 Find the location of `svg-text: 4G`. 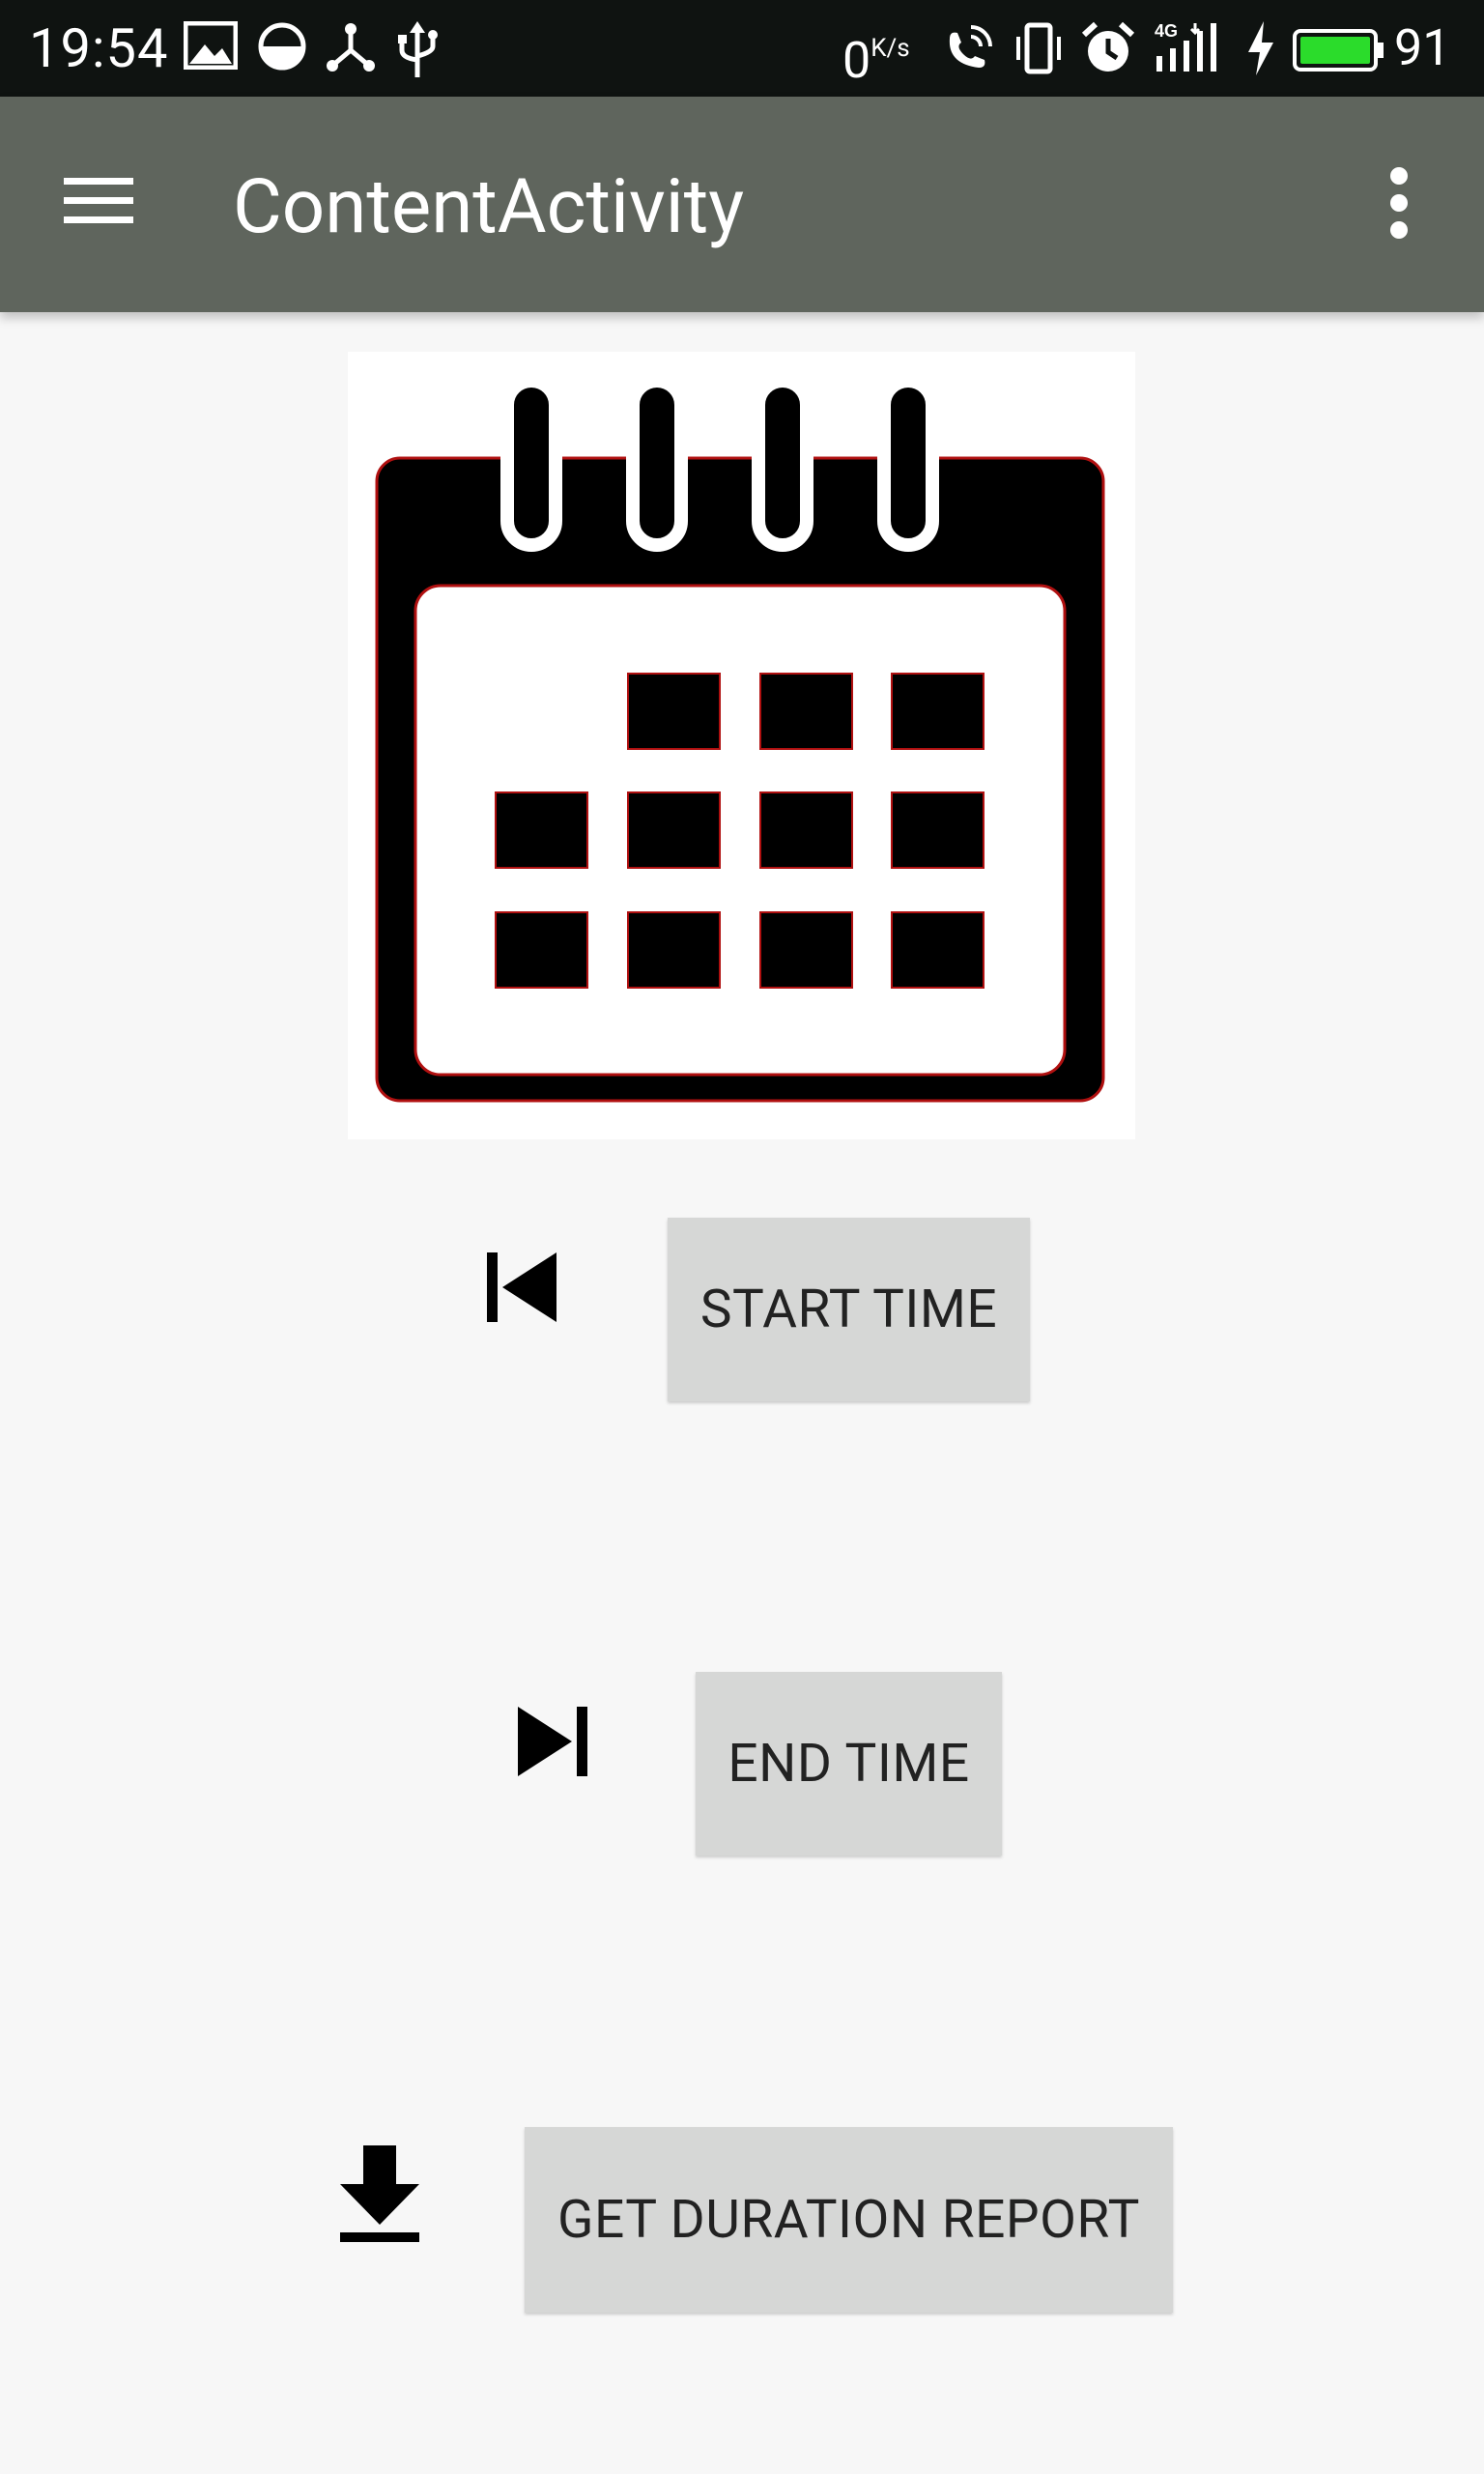

svg-text: 4G is located at coordinates (1167, 31).